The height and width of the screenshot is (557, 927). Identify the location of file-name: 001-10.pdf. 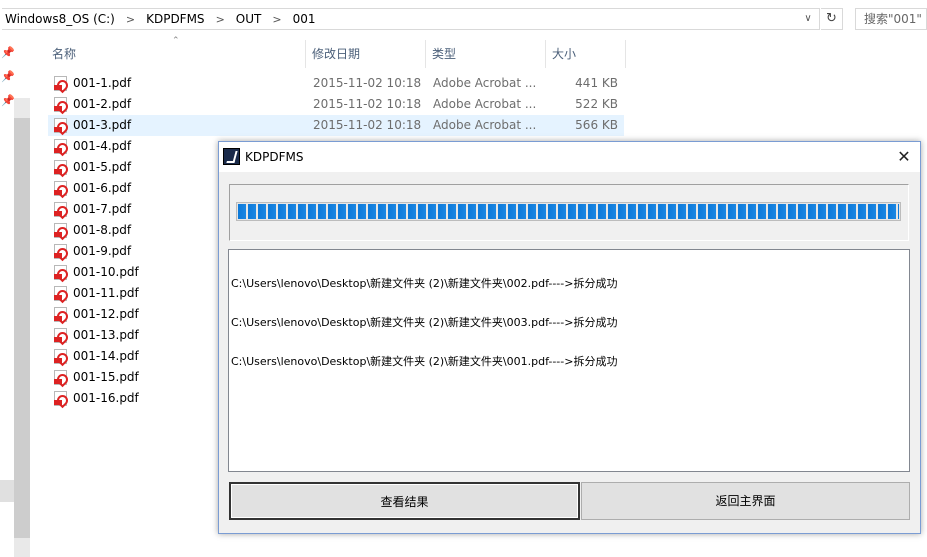
(106, 272).